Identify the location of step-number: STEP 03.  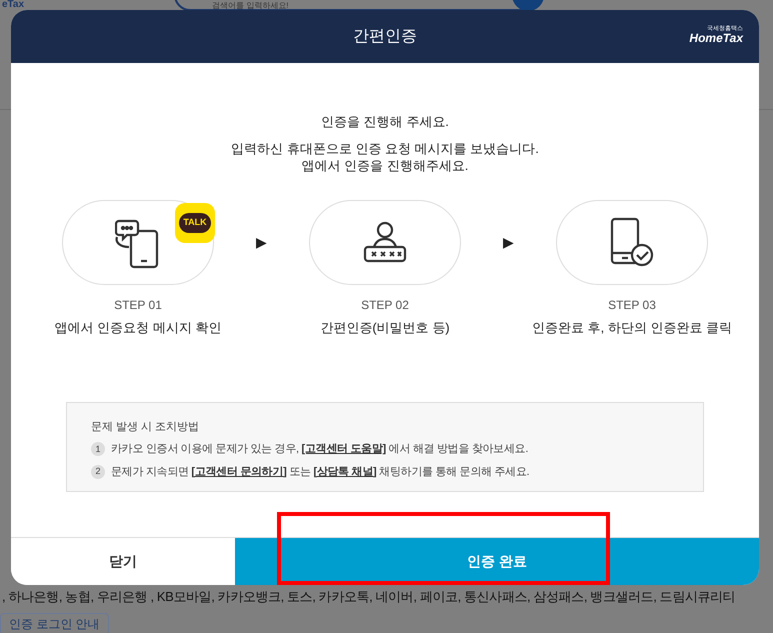
(632, 305).